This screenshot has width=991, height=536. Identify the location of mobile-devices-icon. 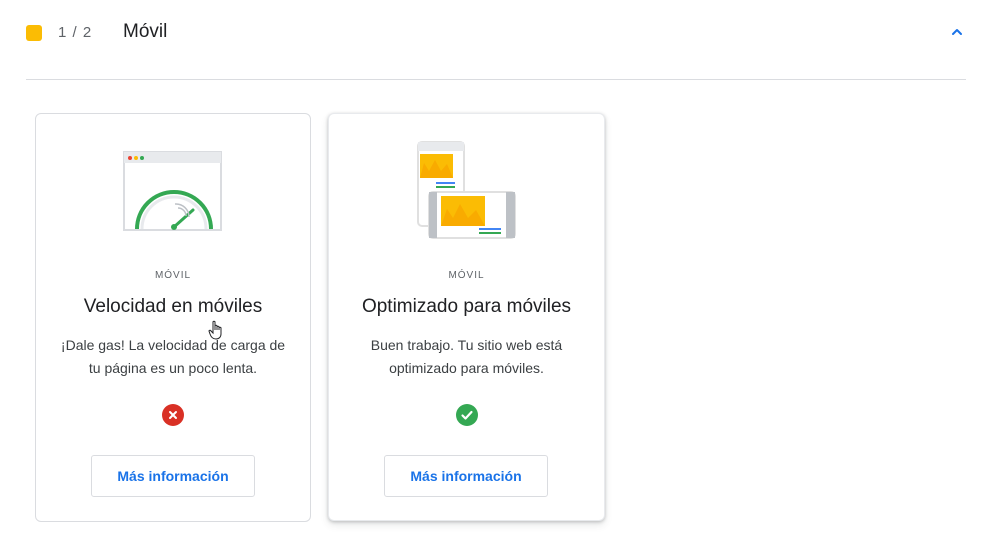
(466, 190).